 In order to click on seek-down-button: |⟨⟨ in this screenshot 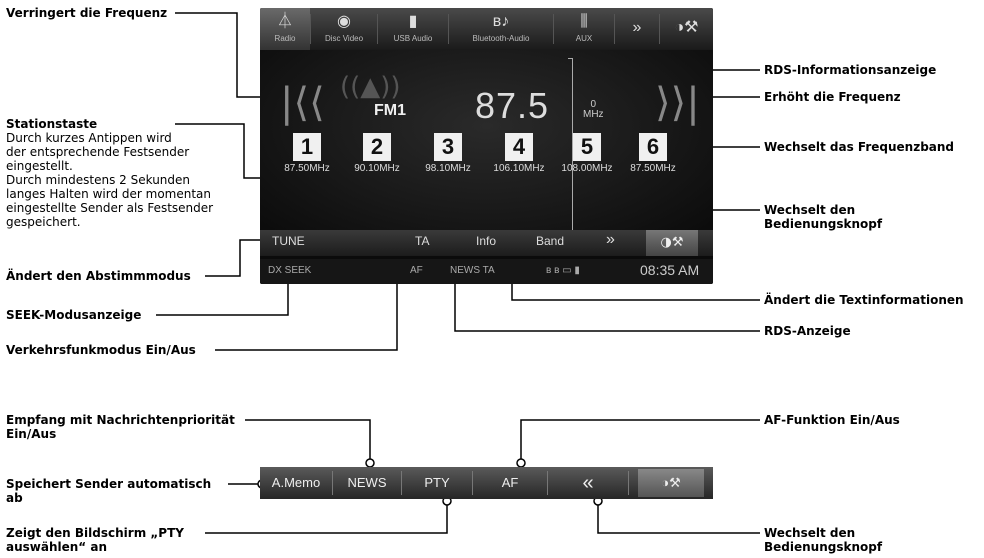, I will do `click(302, 103)`.